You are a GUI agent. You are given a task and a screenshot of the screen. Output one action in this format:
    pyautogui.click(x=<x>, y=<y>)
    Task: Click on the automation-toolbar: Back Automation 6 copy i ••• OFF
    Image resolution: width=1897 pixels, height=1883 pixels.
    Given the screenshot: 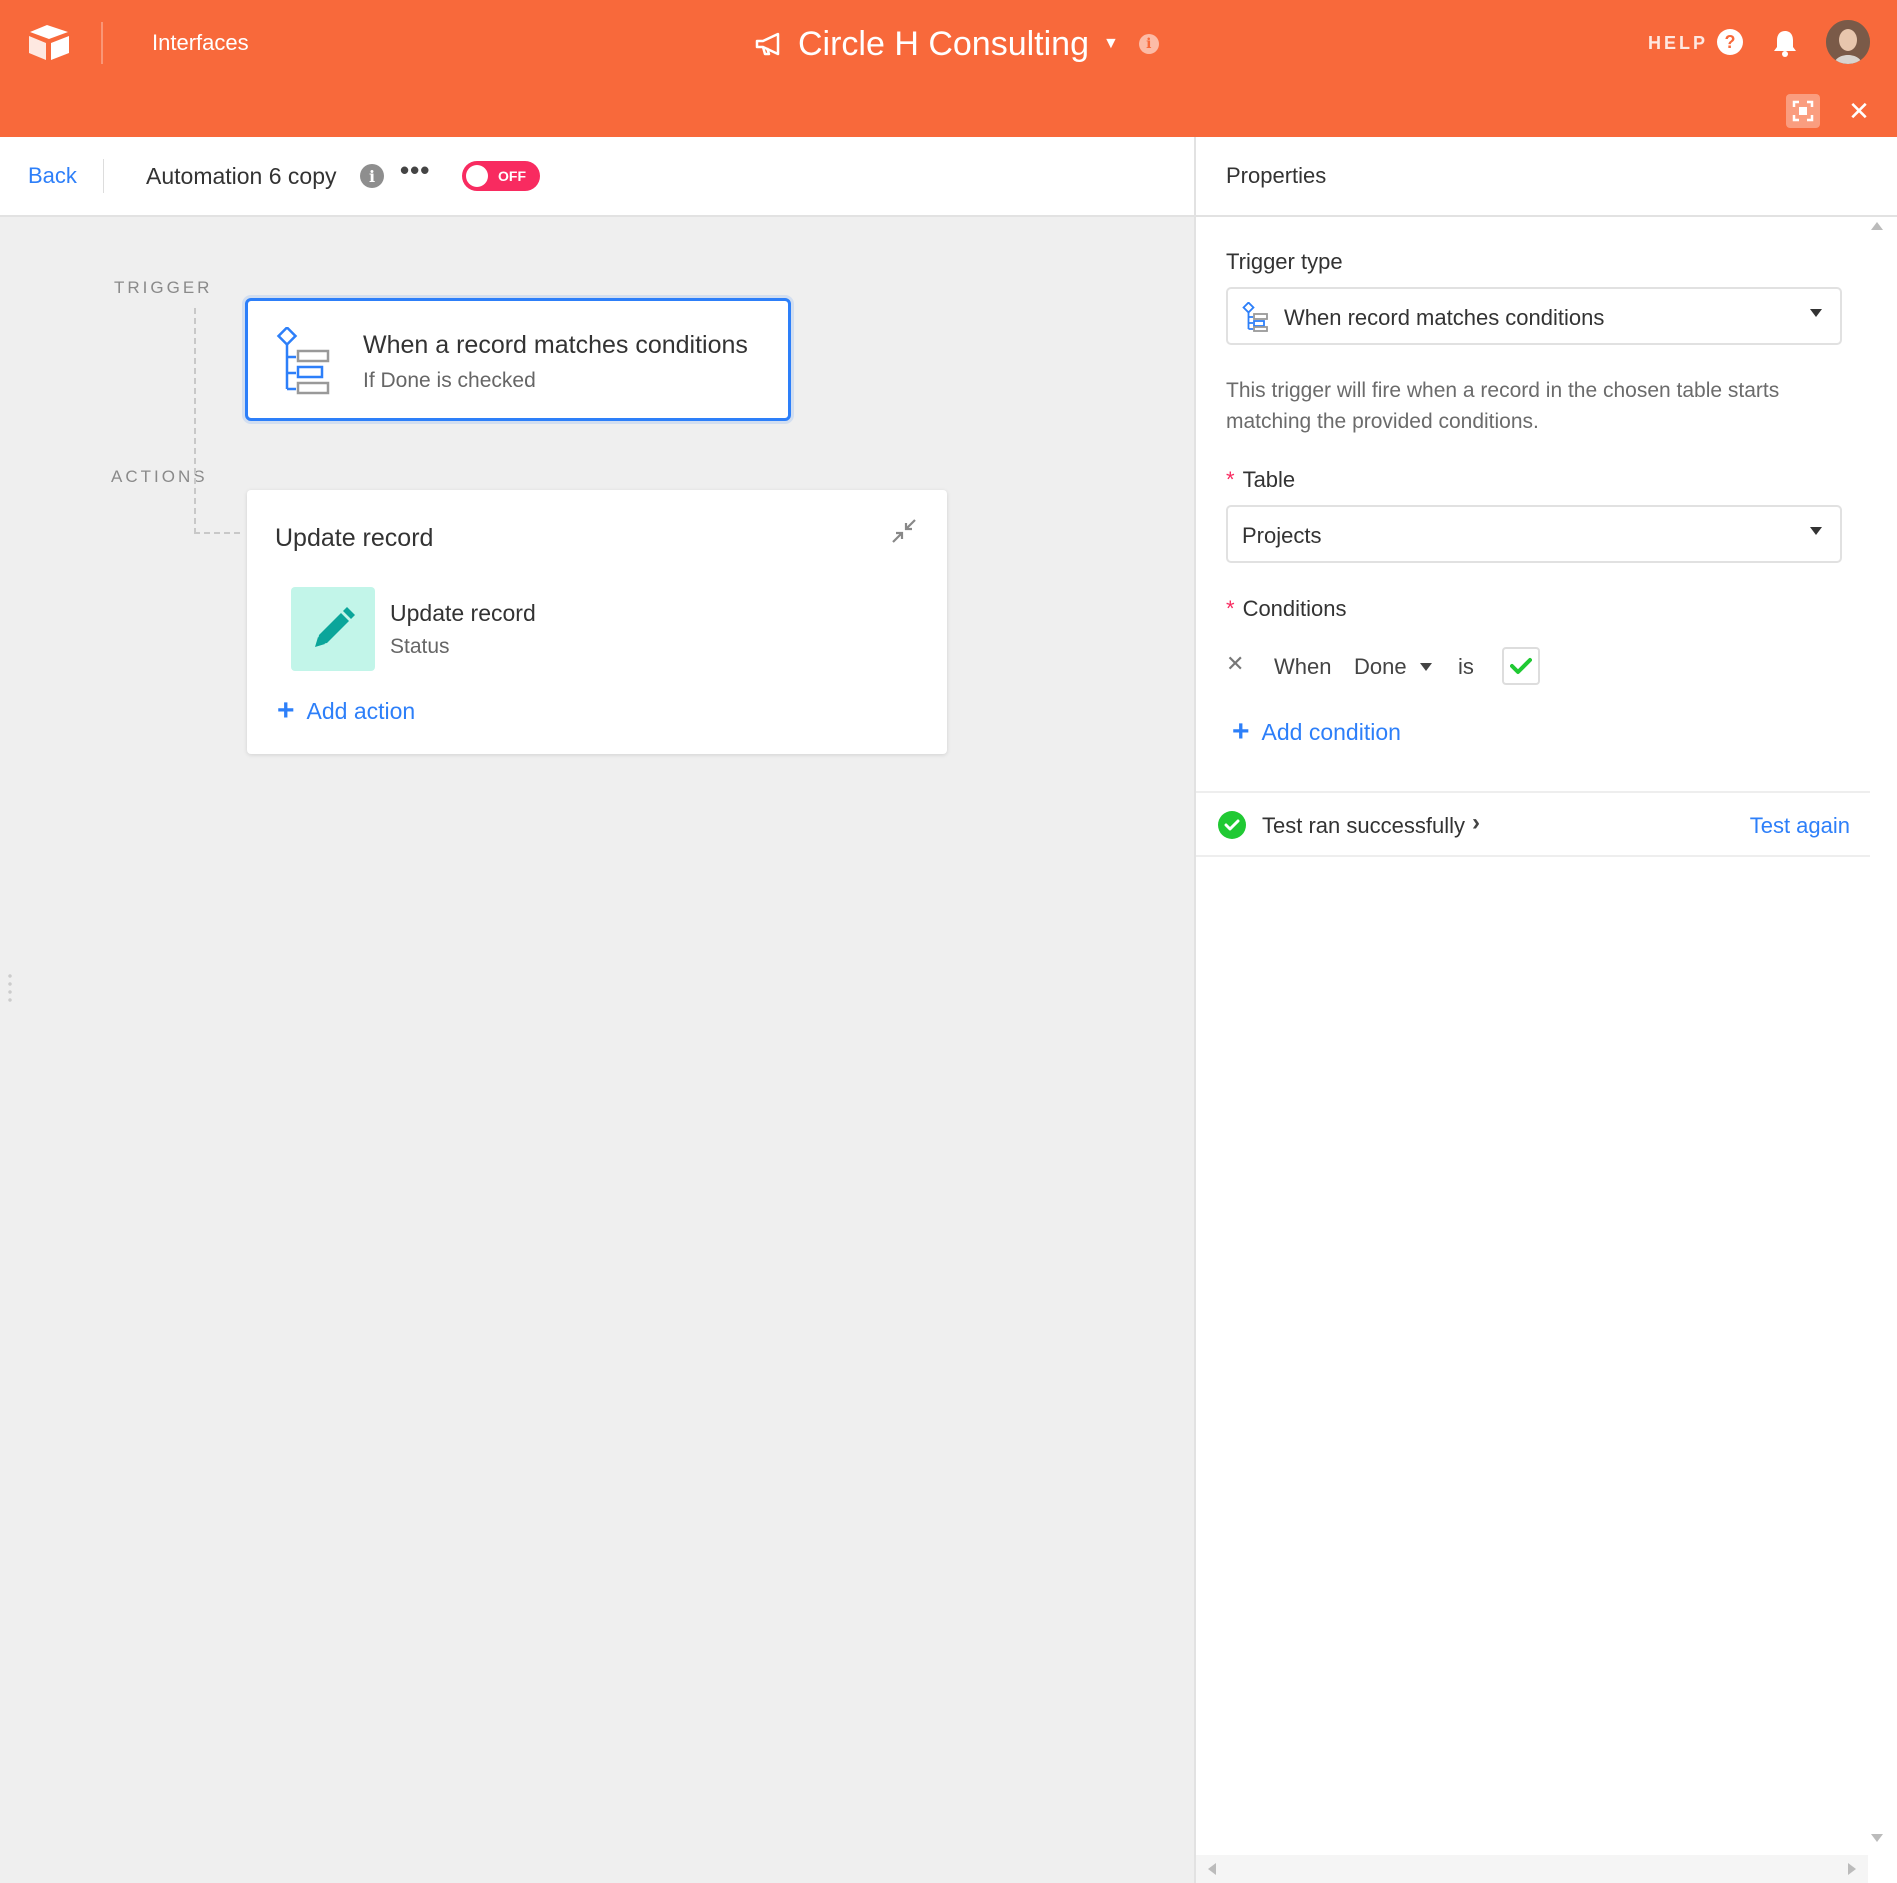 What is the action you would take?
    pyautogui.click(x=597, y=177)
    